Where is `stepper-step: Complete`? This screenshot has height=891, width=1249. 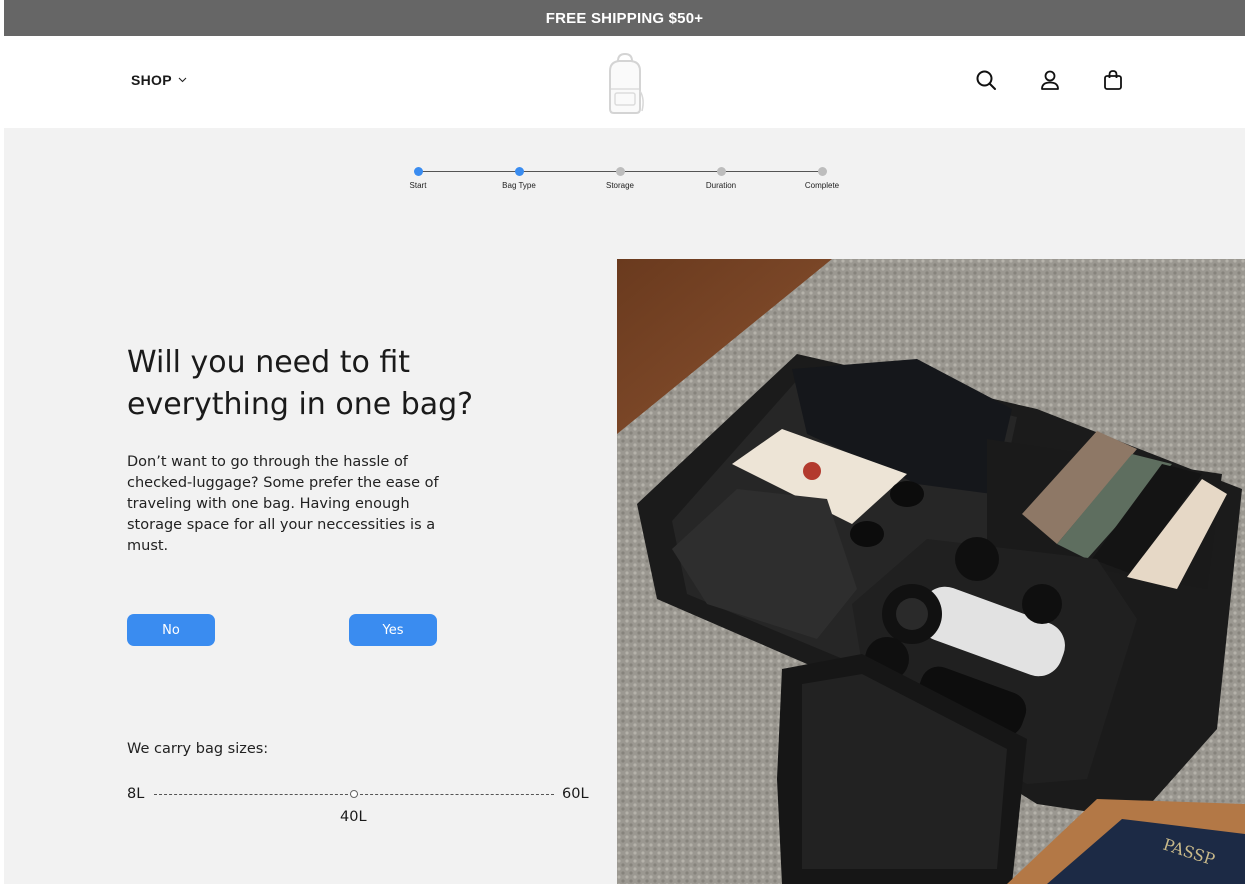
stepper-step: Complete is located at coordinates (822, 178).